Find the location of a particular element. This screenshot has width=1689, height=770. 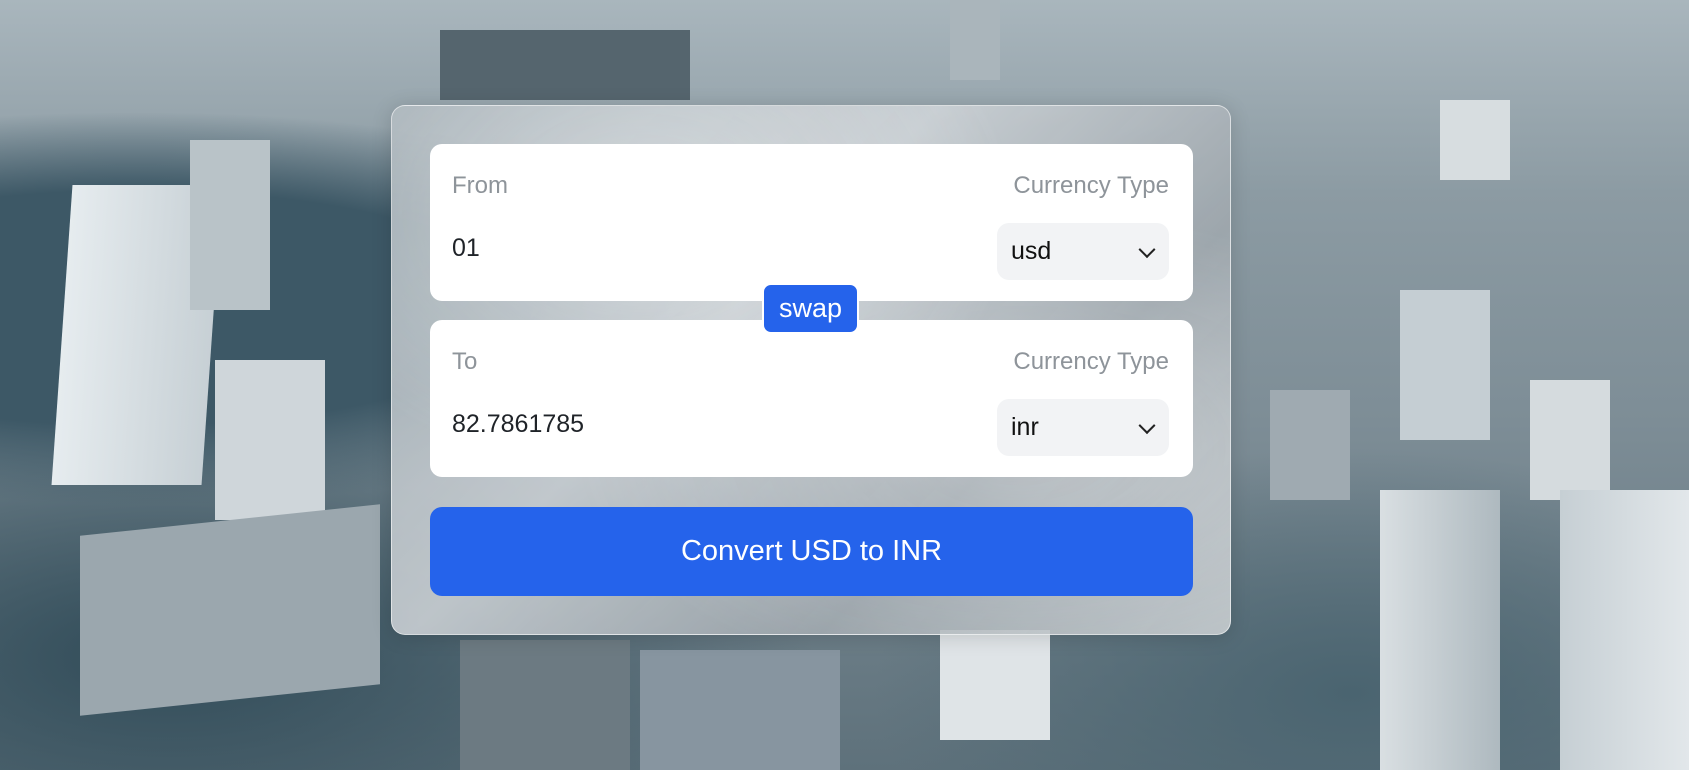

from-currency-value: usd is located at coordinates (1031, 251).